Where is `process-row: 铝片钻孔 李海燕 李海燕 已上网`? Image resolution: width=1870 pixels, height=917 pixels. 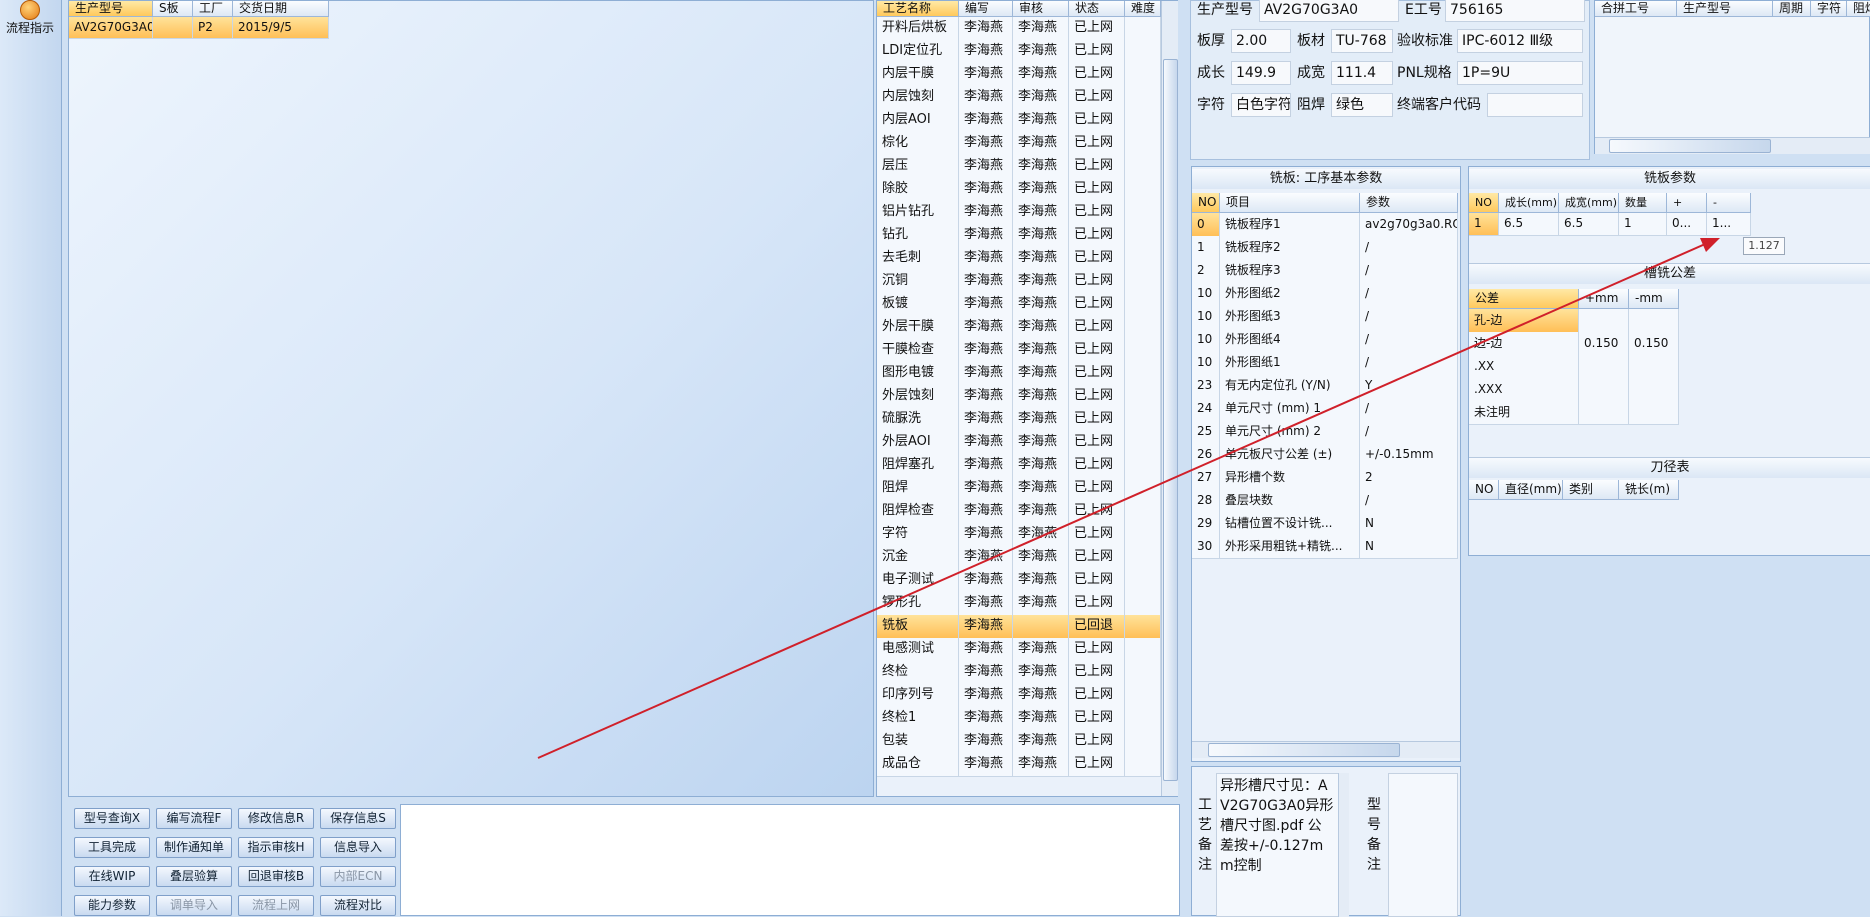 process-row: 铝片钻孔 李海燕 李海燕 已上网 is located at coordinates (1019, 213).